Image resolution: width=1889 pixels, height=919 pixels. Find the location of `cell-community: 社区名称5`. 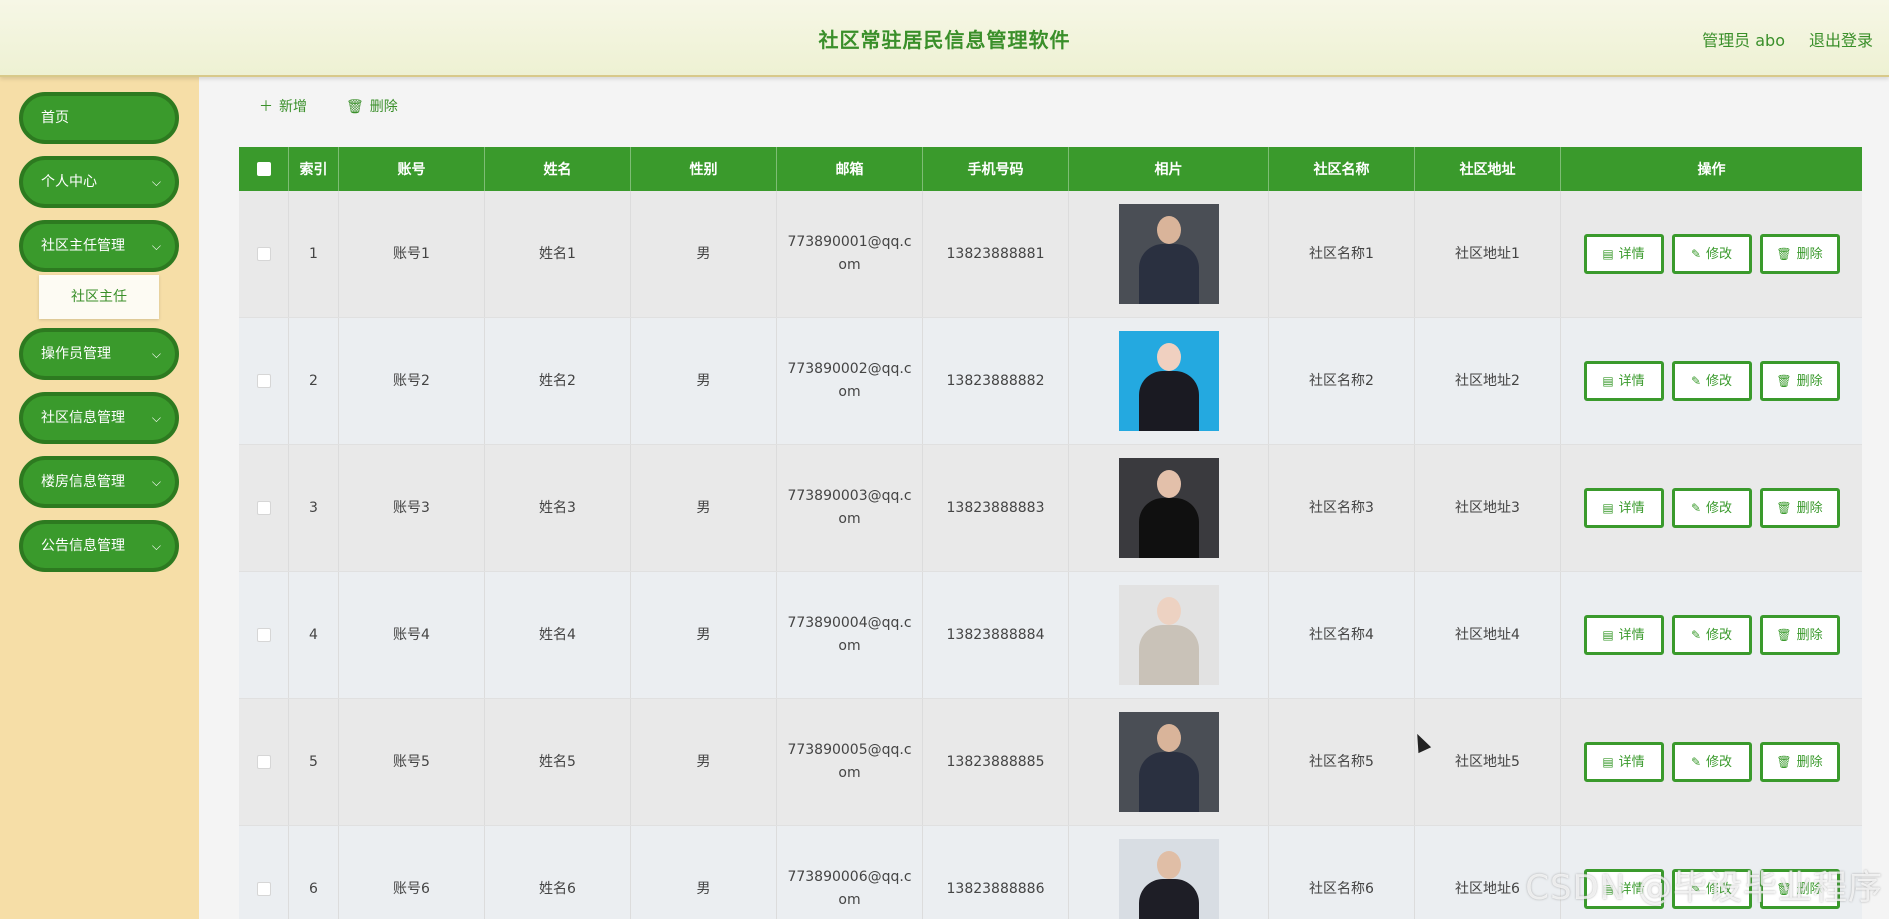

cell-community: 社区名称5 is located at coordinates (1342, 762).